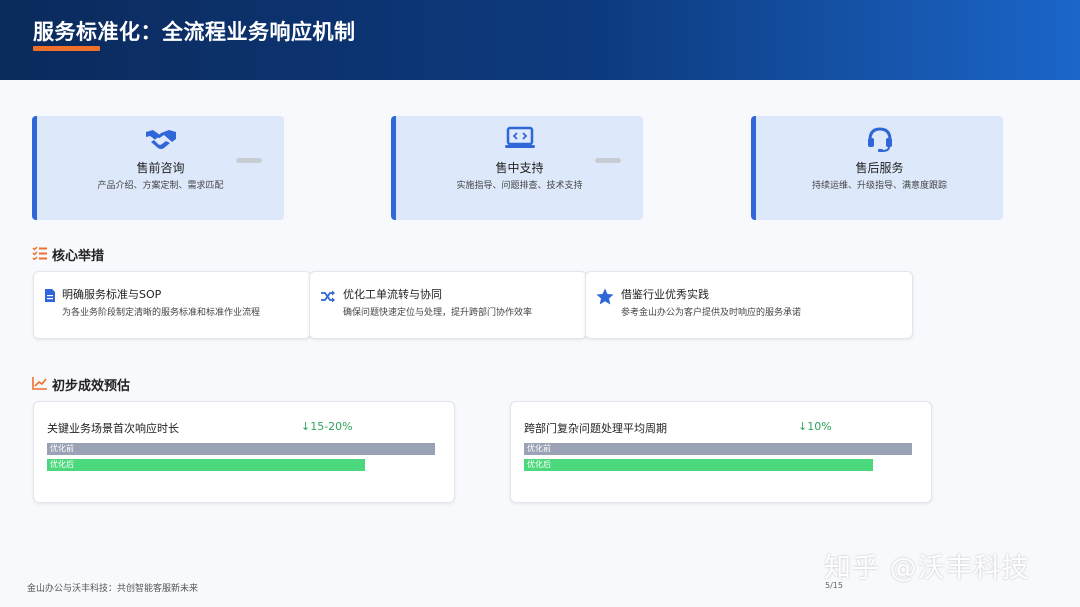  Describe the element at coordinates (711, 313) in the screenshot. I see `measure-desc: 参考金山办公为客户提供及时响应的服务承诺` at that location.